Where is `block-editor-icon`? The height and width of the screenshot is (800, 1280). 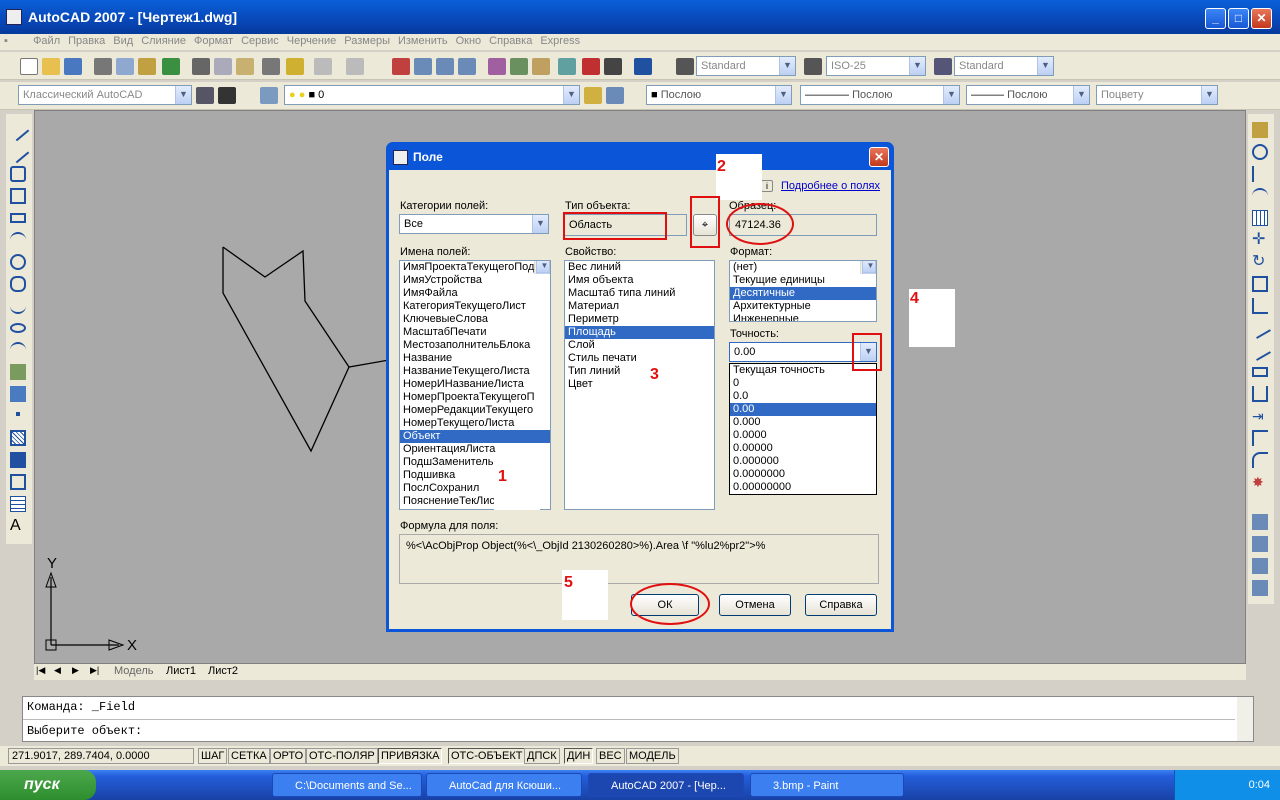
block-editor-icon is located at coordinates (295, 66).